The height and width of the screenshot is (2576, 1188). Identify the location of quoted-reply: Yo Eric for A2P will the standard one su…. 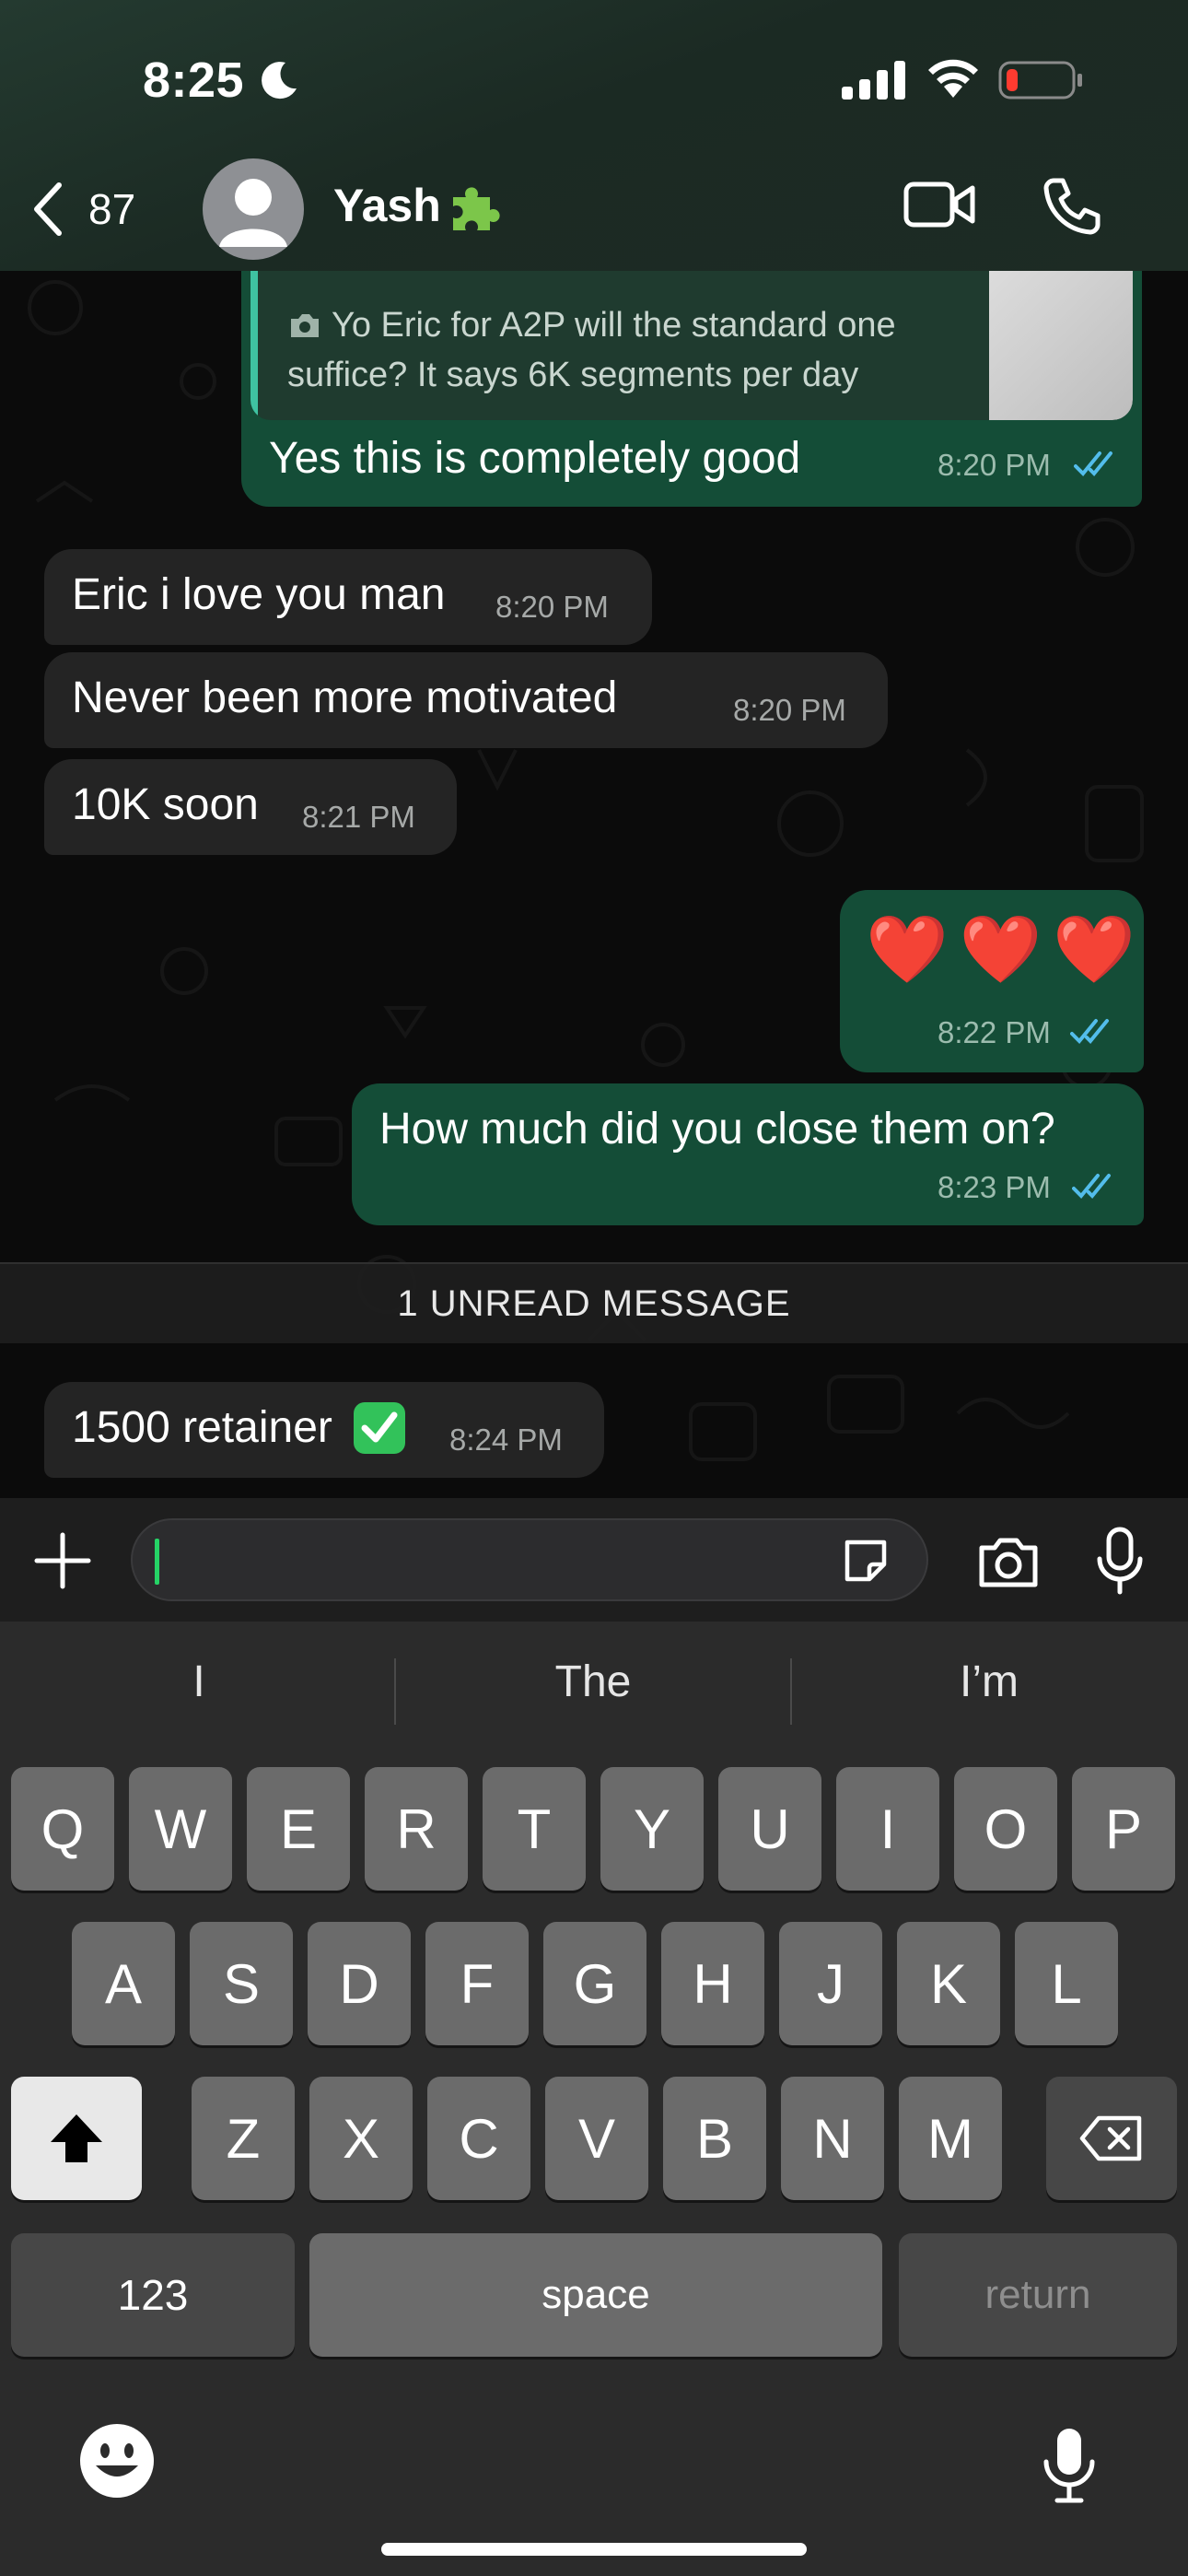
(691, 345).